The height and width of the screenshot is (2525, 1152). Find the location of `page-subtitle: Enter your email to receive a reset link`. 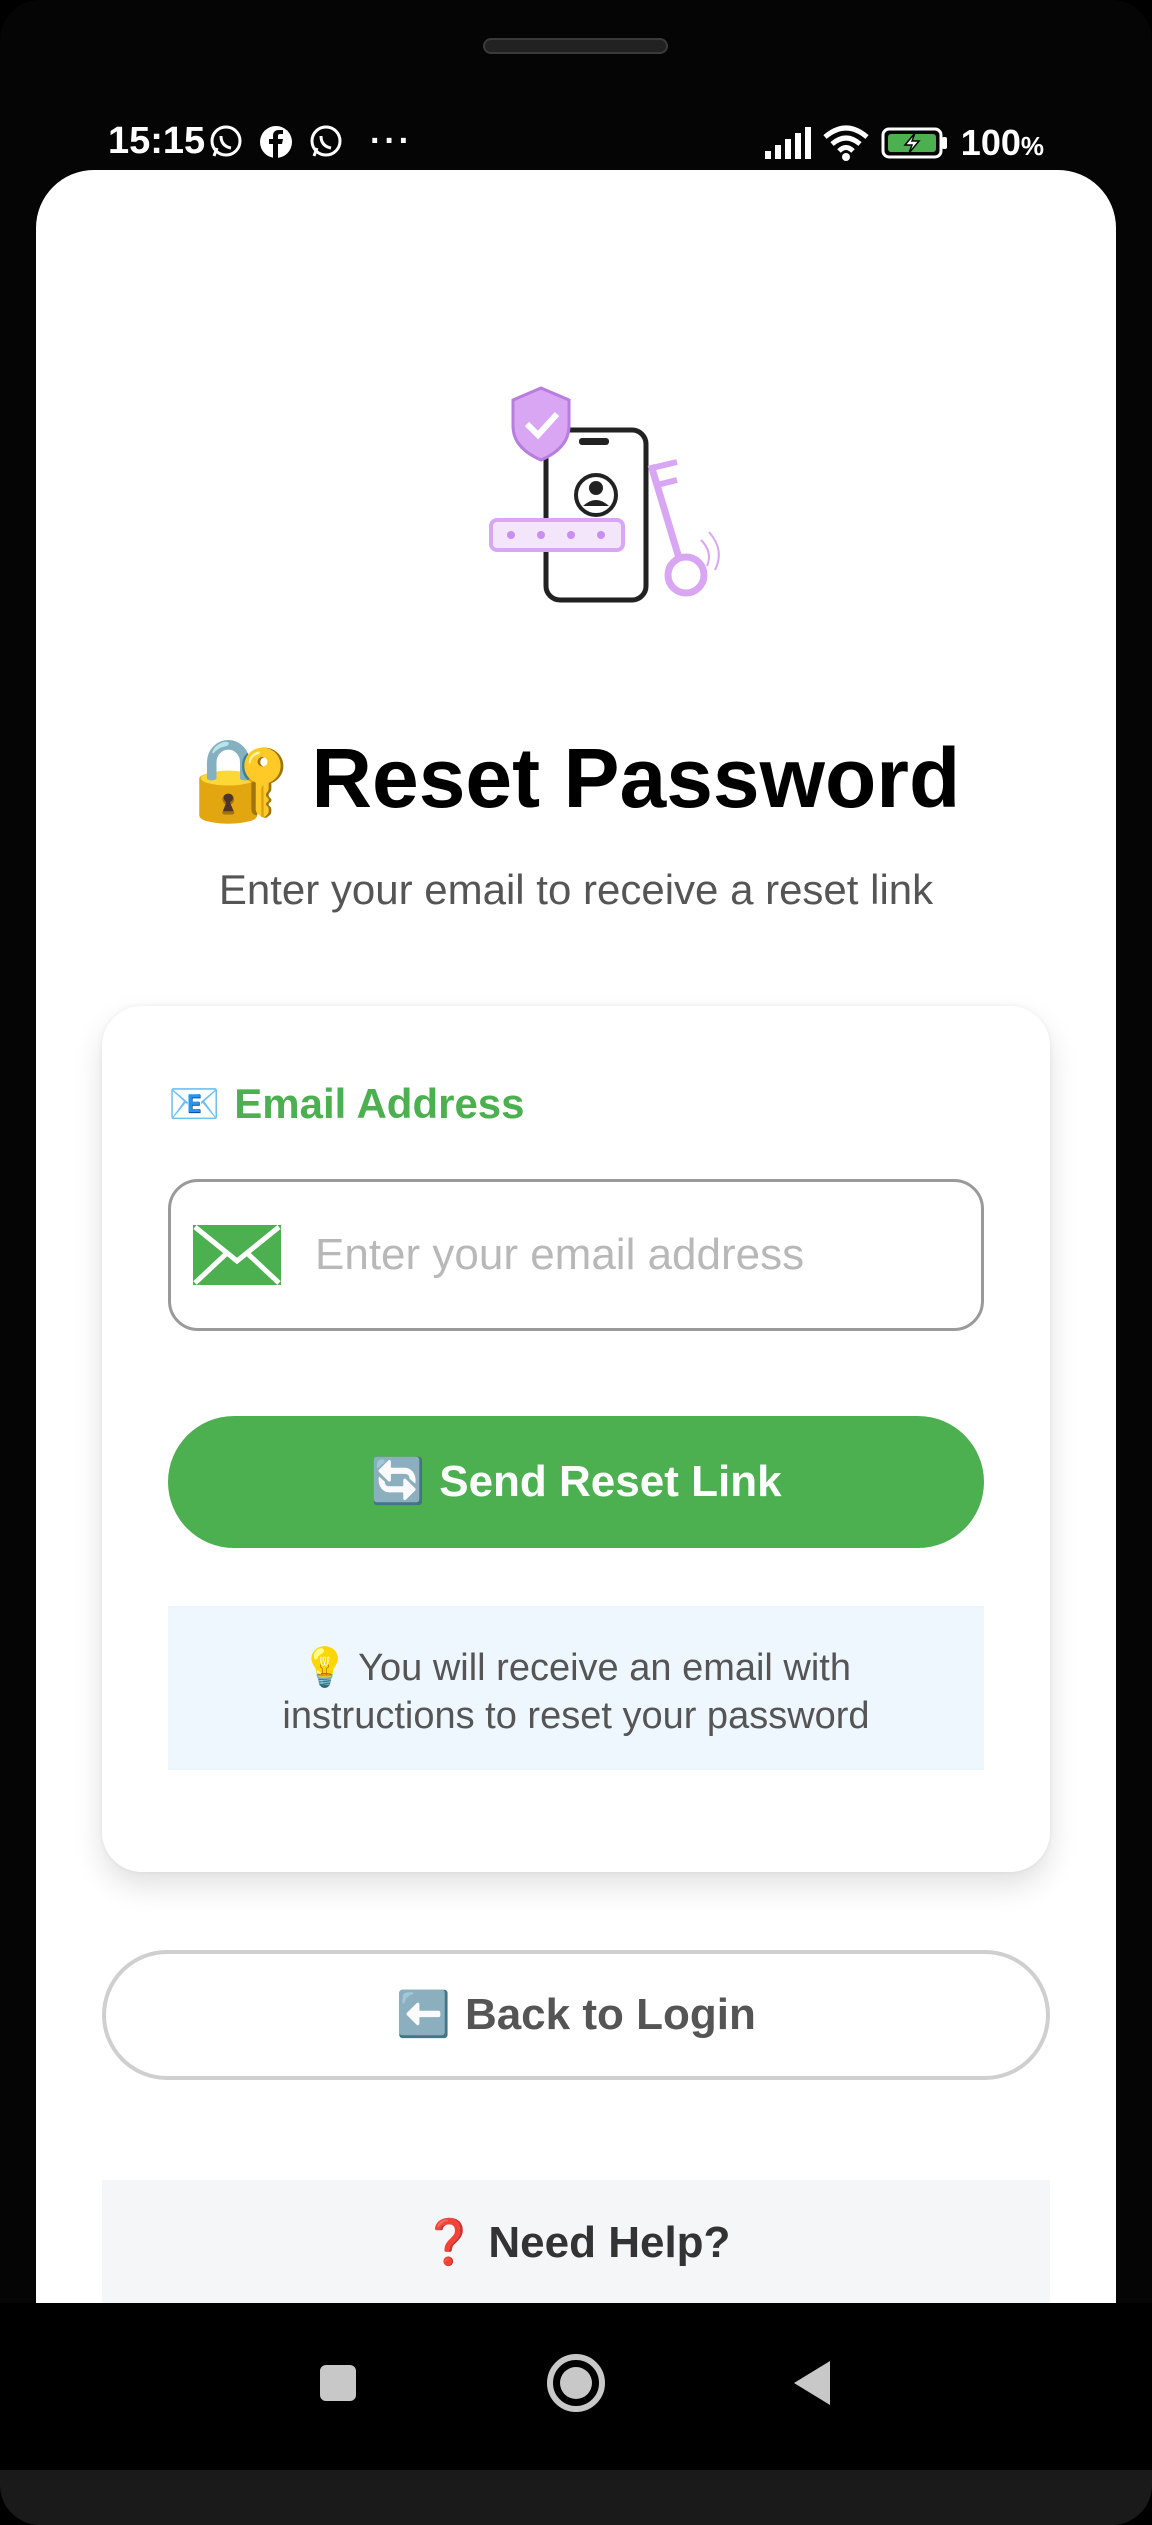

page-subtitle: Enter your email to receive a reset link is located at coordinates (576, 889).